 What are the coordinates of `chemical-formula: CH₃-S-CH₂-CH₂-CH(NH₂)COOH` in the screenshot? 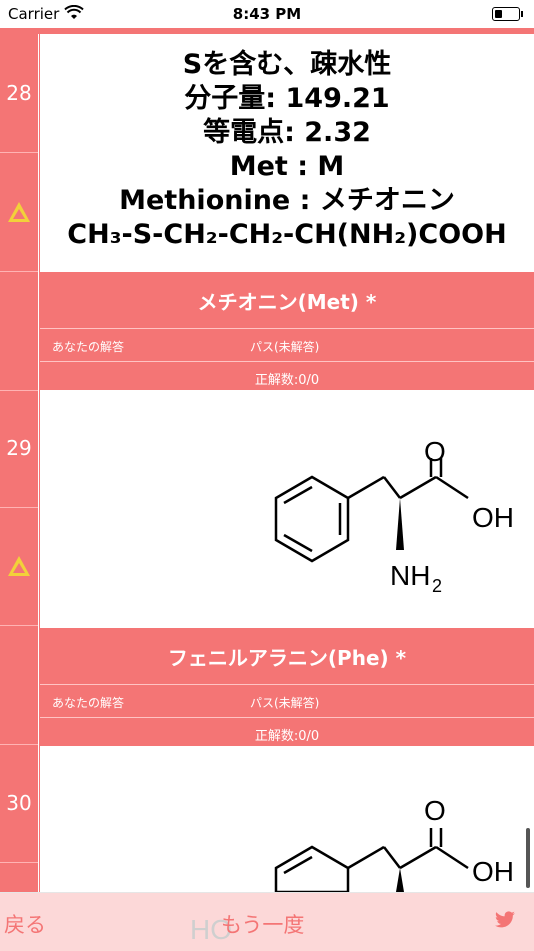 It's located at (287, 234).